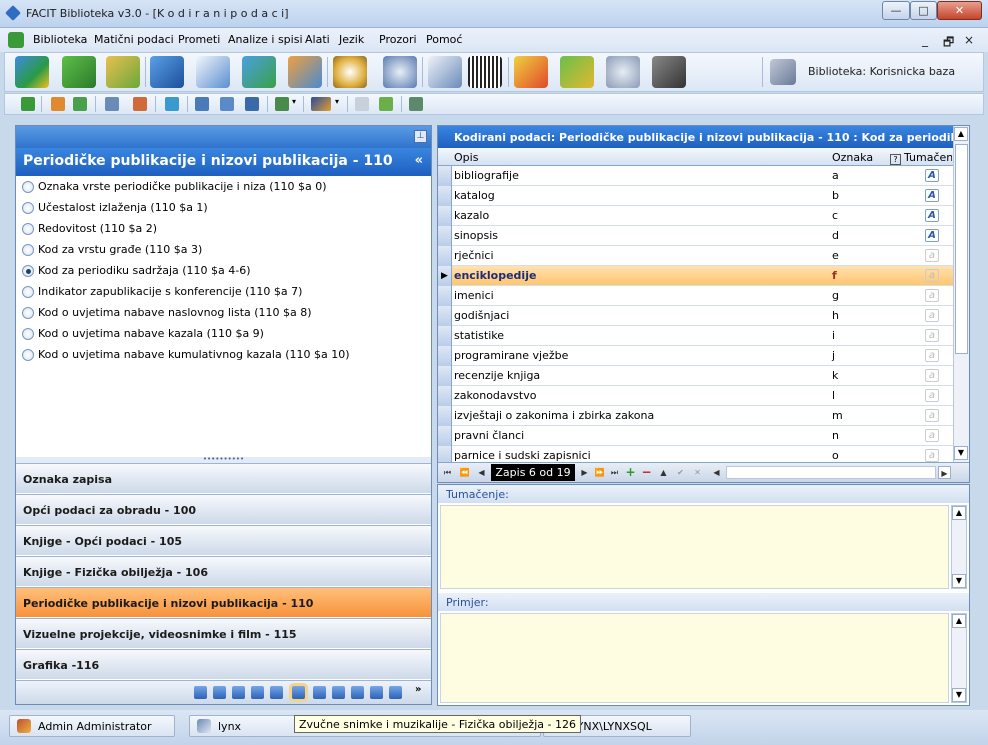  I want to click on chart-icon, so click(531, 72).